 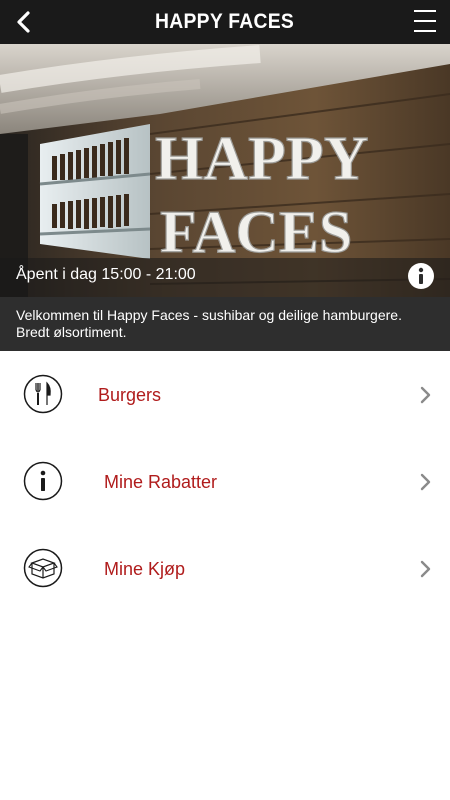 What do you see at coordinates (161, 482) in the screenshot?
I see `menu-item-label: Mine Rabatter` at bounding box center [161, 482].